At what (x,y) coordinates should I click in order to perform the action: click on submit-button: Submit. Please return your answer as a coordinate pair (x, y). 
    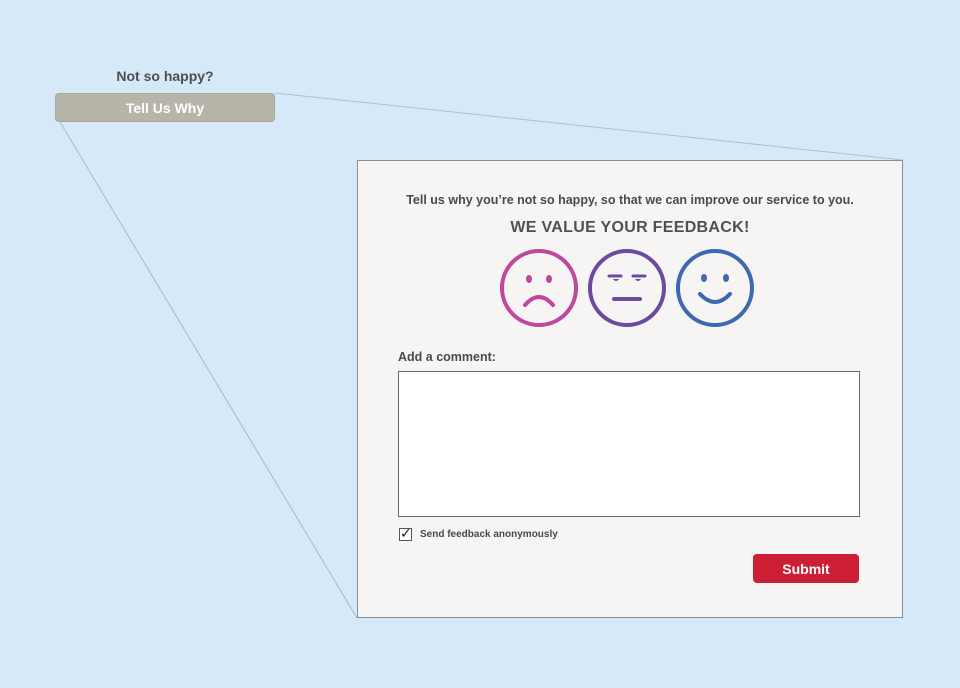
    Looking at the image, I should click on (806, 568).